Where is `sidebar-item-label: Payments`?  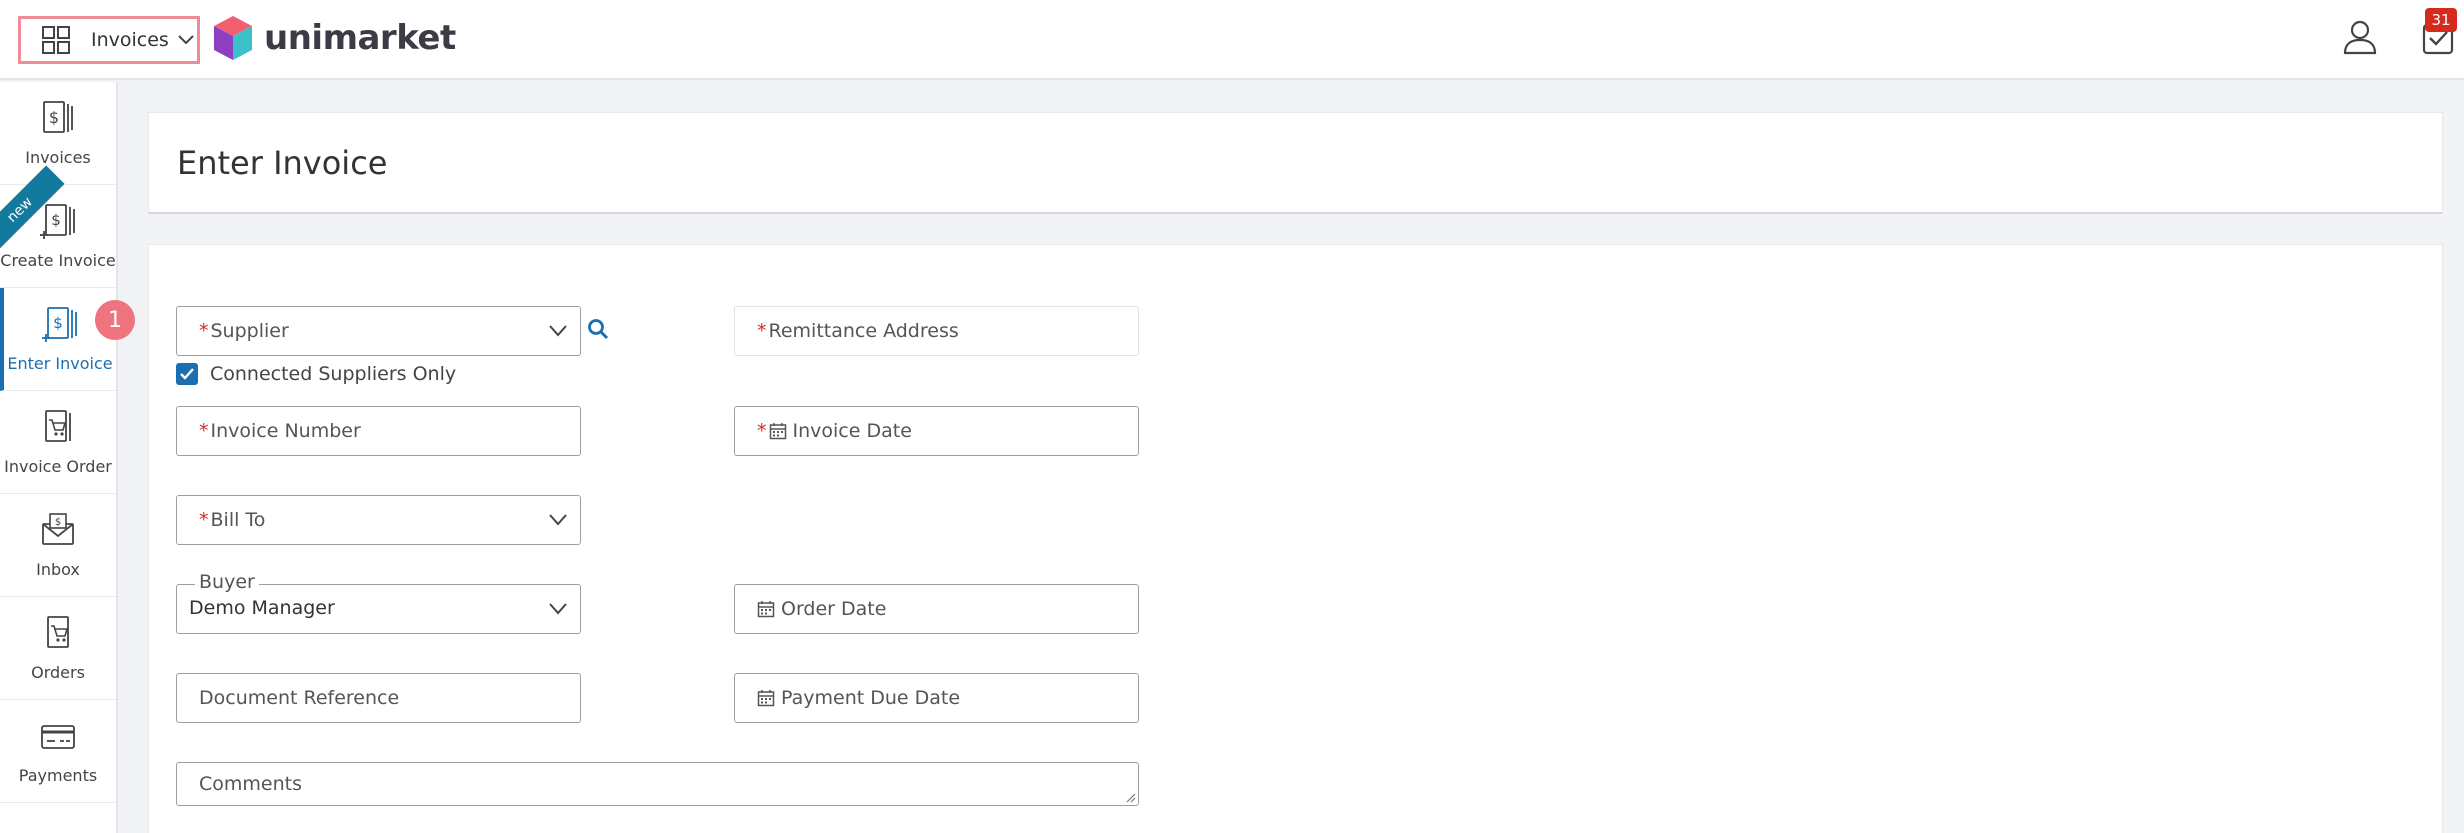 sidebar-item-label: Payments is located at coordinates (58, 775).